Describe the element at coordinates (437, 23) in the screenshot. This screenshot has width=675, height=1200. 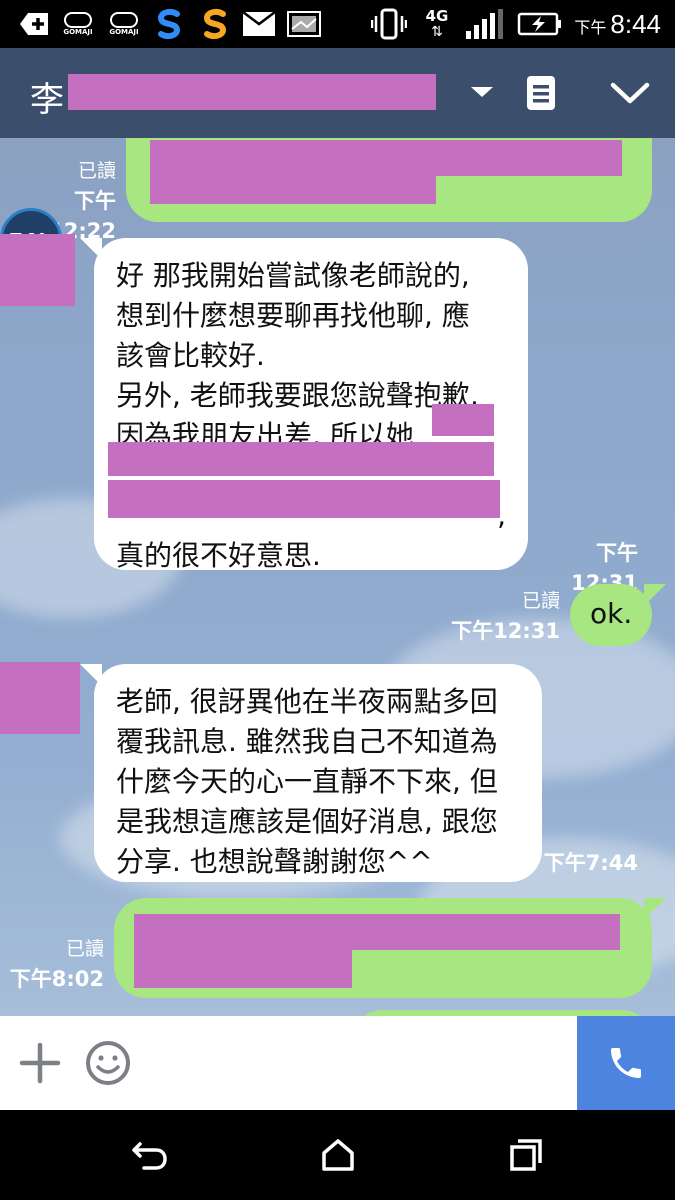
I see `network-4g-icon: 4G ⇅` at that location.